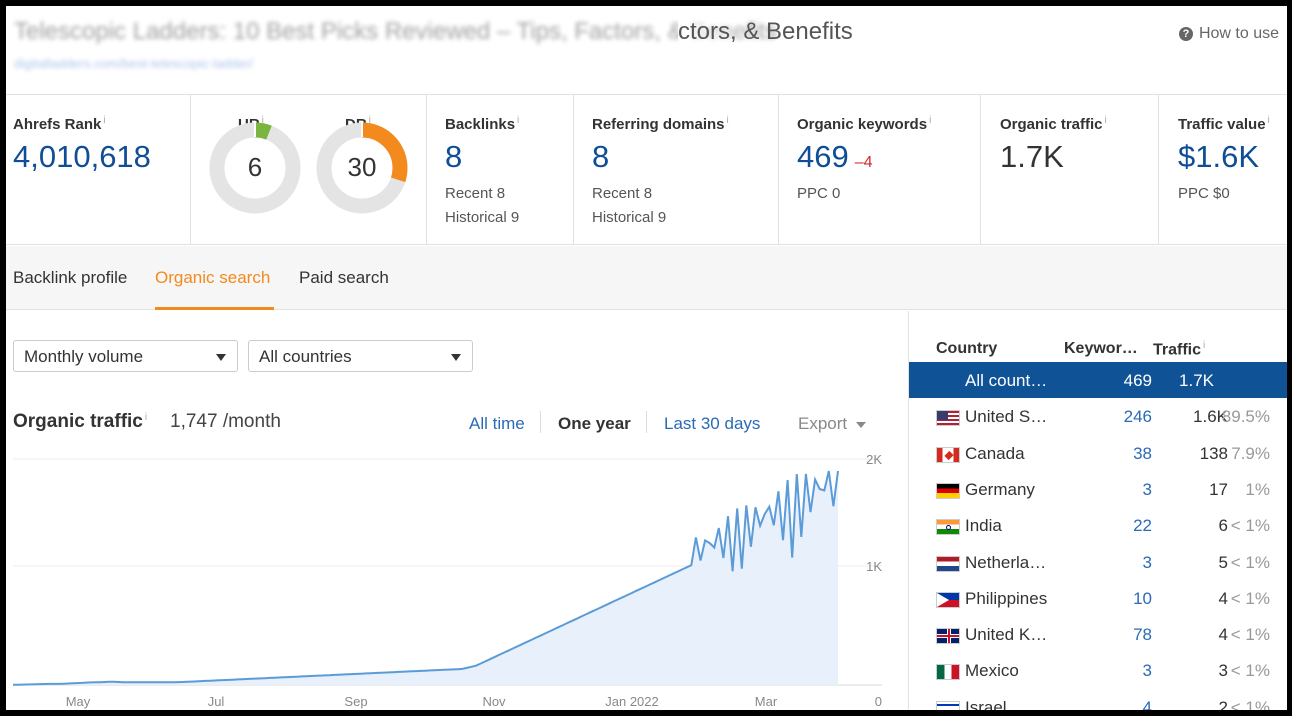 This screenshot has width=1292, height=716. What do you see at coordinates (497, 424) in the screenshot?
I see `range-all-time: All time` at bounding box center [497, 424].